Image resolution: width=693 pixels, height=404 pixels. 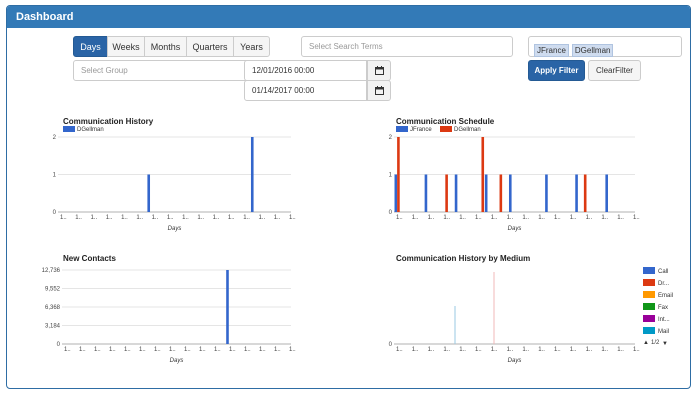 I want to click on chart-title: Communication History by Medium, so click(x=463, y=258).